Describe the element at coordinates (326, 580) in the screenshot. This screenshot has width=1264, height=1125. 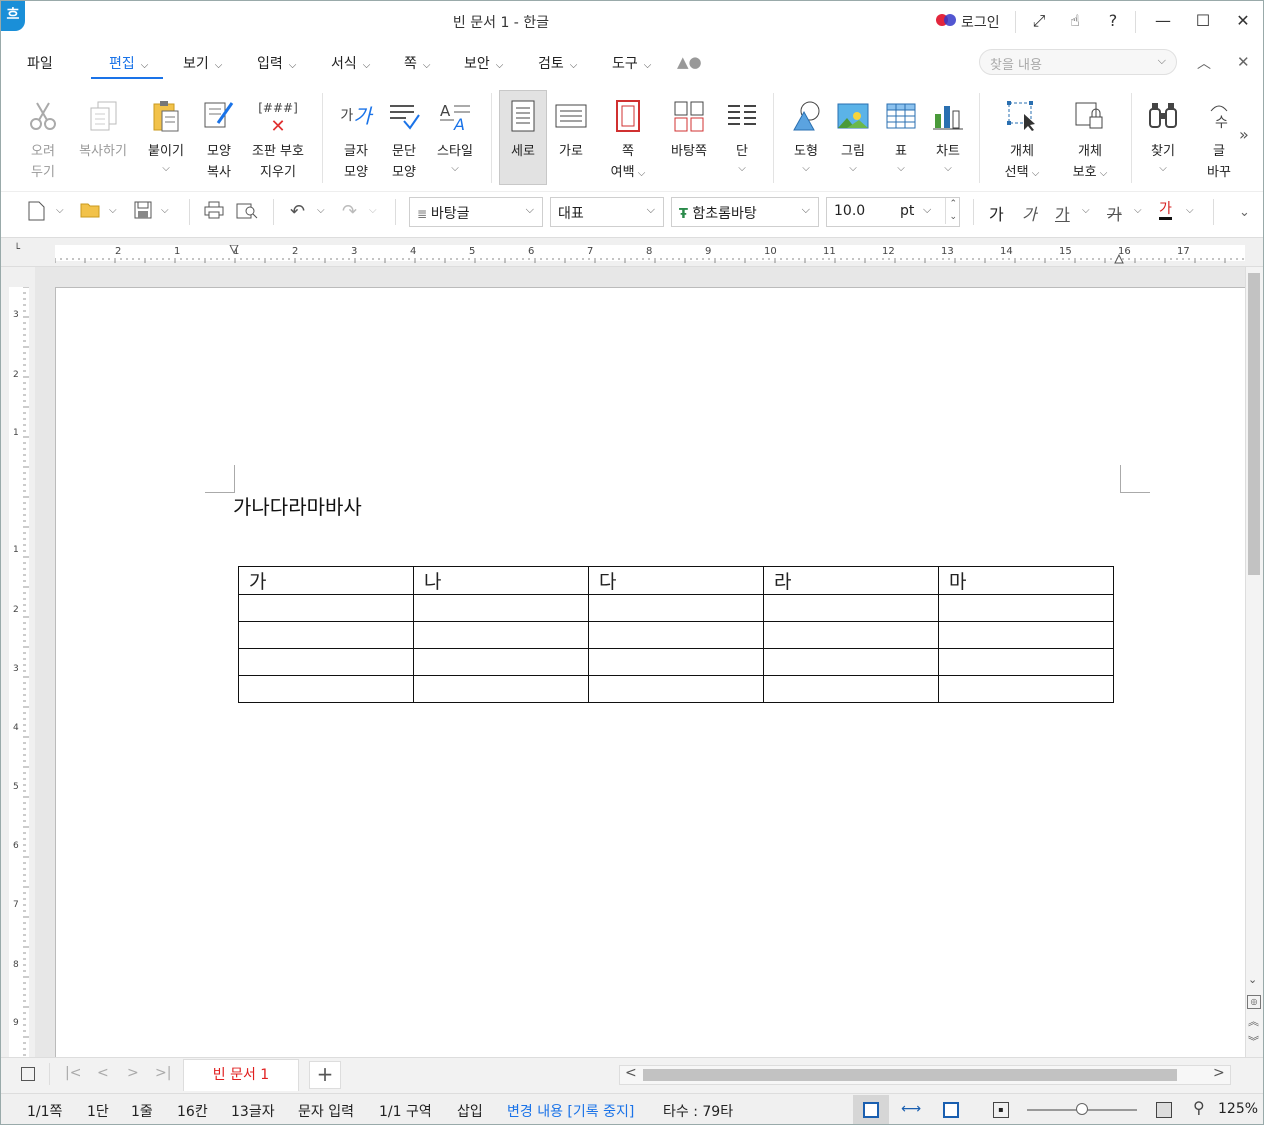
I see `table-cell: 가` at that location.